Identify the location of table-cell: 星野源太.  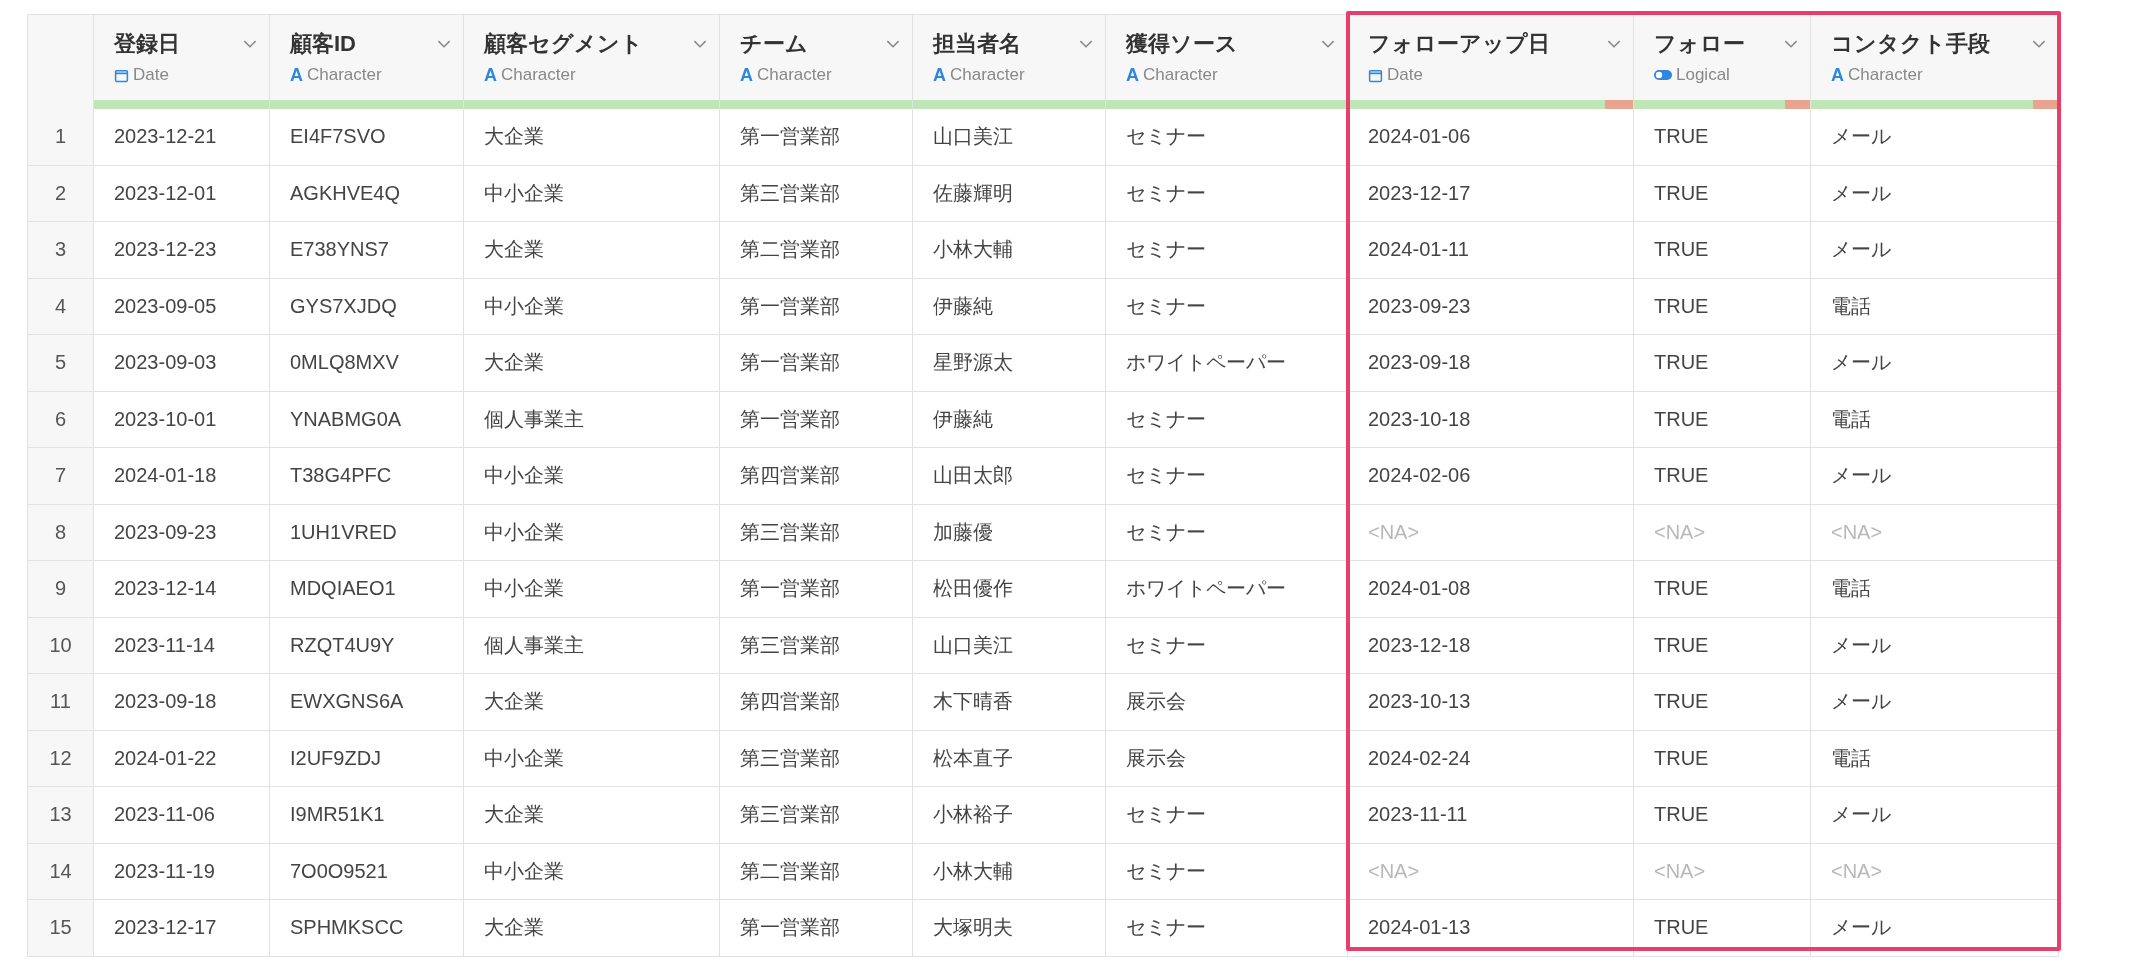
(1009, 363).